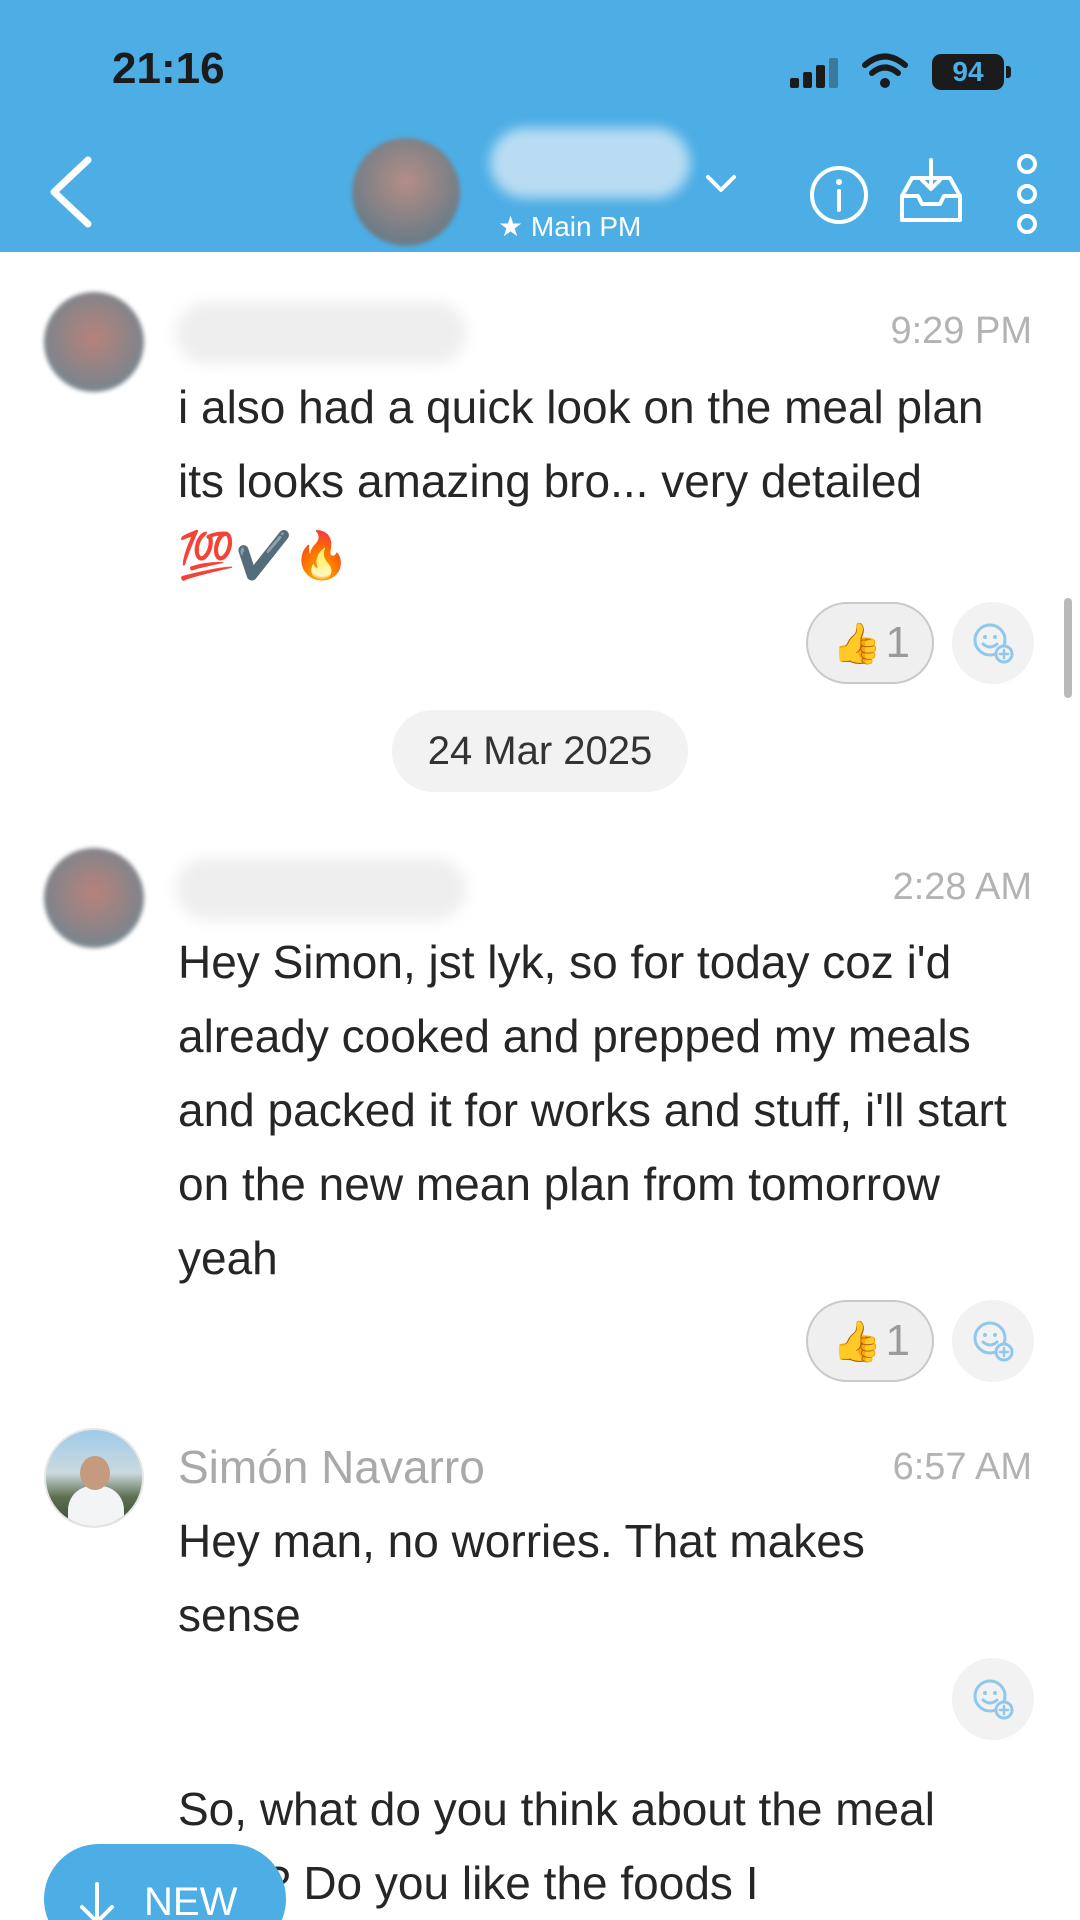 The width and height of the screenshot is (1080, 1920). Describe the element at coordinates (540, 126) in the screenshot. I see `chat-header: 21:16 94 ★ Main PM` at that location.